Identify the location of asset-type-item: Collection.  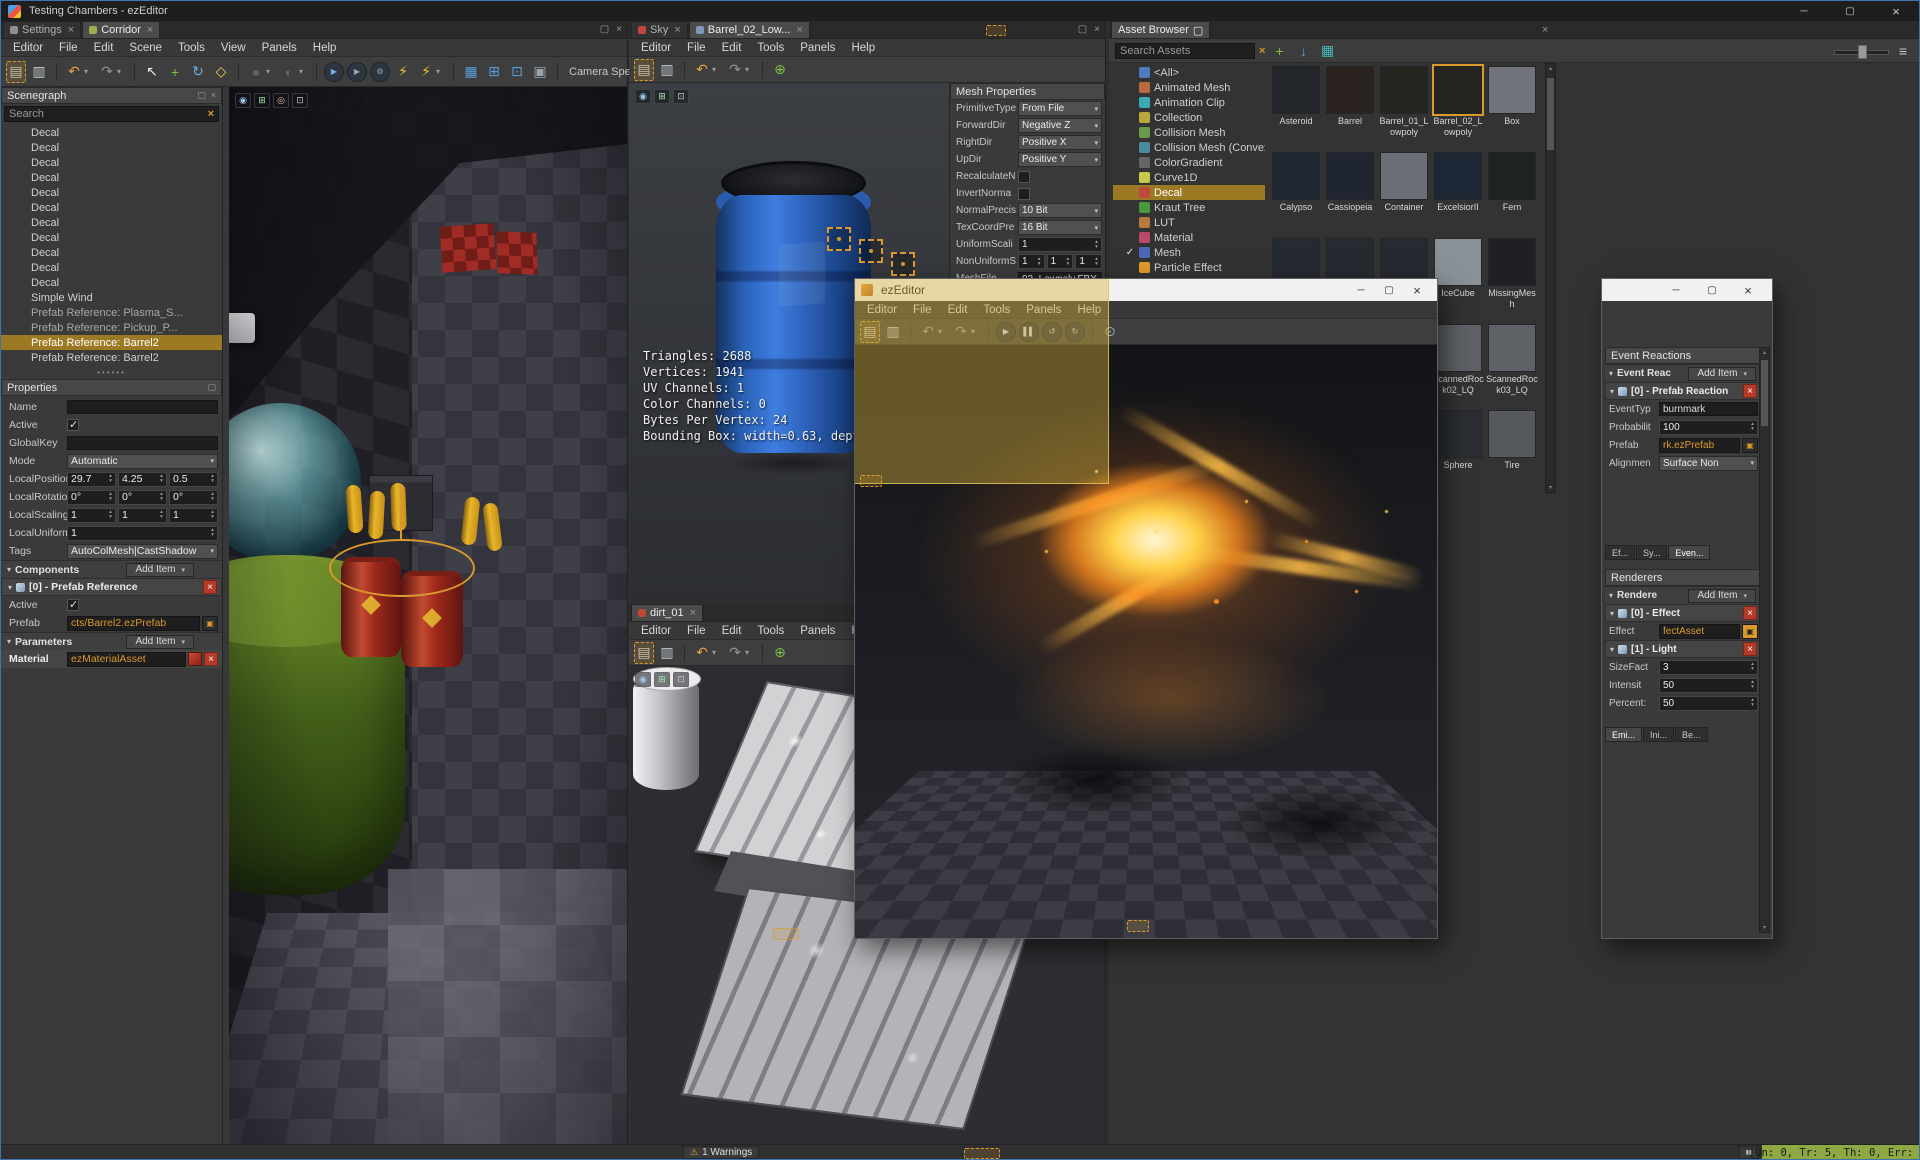
(1189, 117).